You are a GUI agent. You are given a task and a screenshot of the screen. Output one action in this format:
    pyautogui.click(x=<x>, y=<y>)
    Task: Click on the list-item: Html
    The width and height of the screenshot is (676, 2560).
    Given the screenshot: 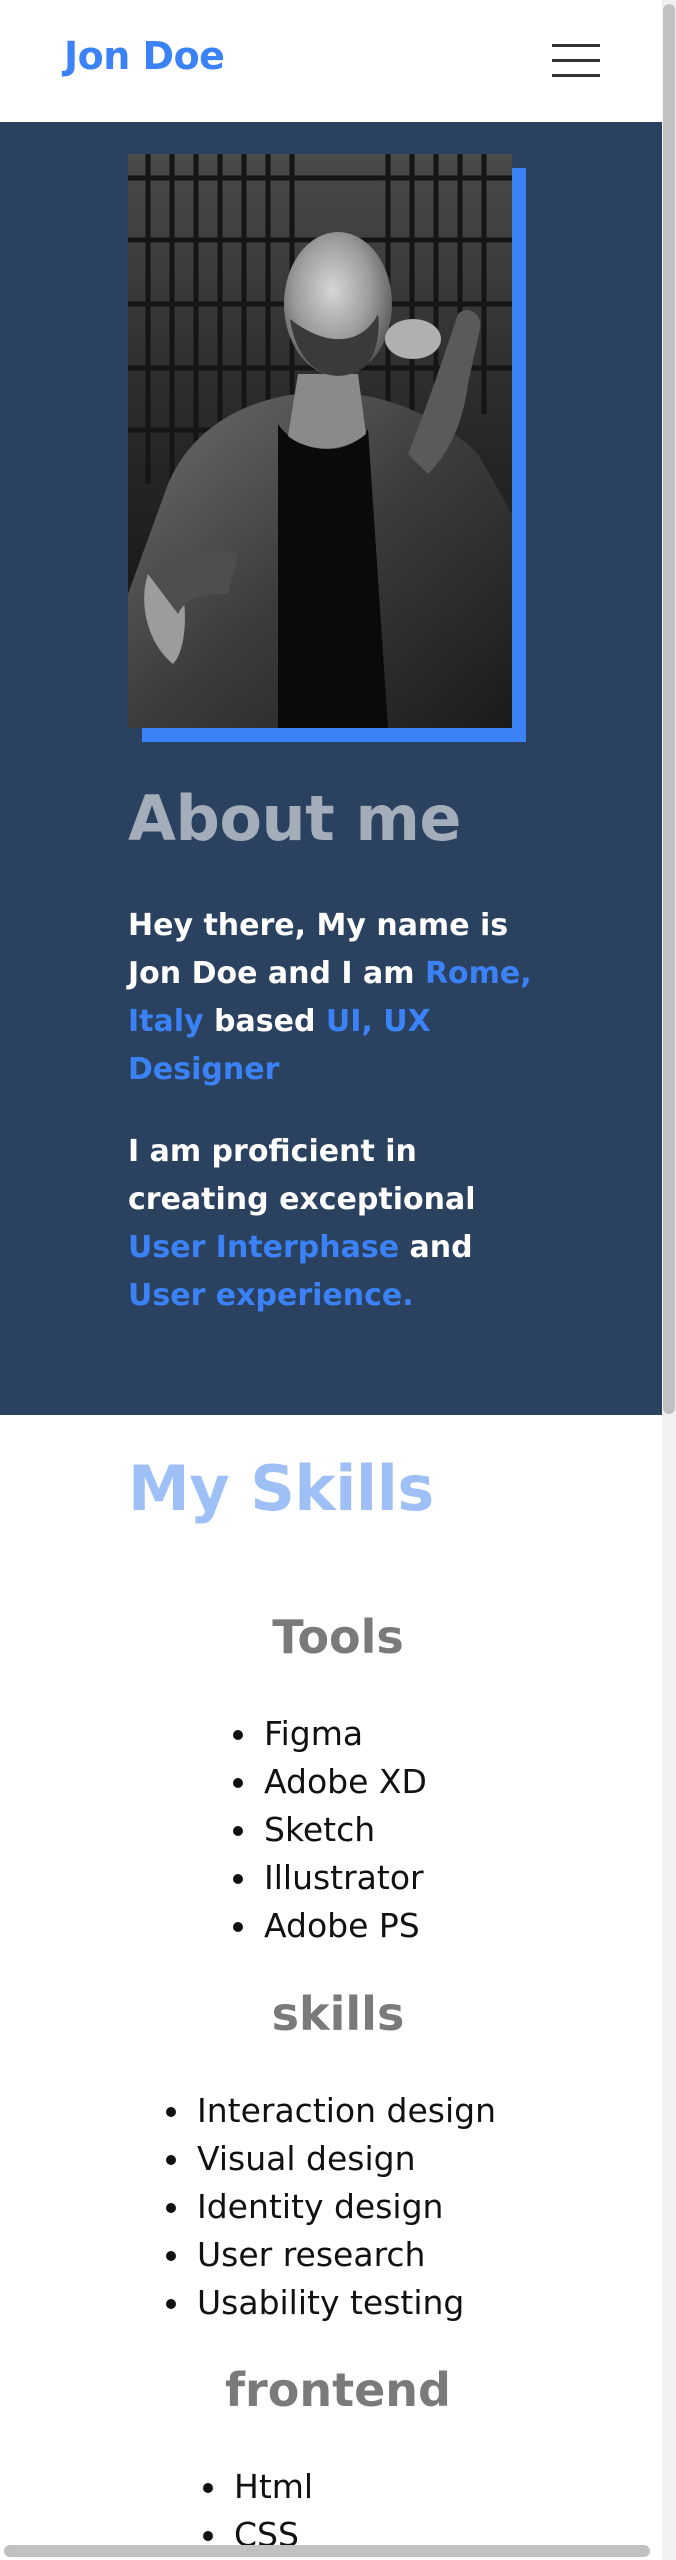 What is the action you would take?
    pyautogui.click(x=271, y=2487)
    